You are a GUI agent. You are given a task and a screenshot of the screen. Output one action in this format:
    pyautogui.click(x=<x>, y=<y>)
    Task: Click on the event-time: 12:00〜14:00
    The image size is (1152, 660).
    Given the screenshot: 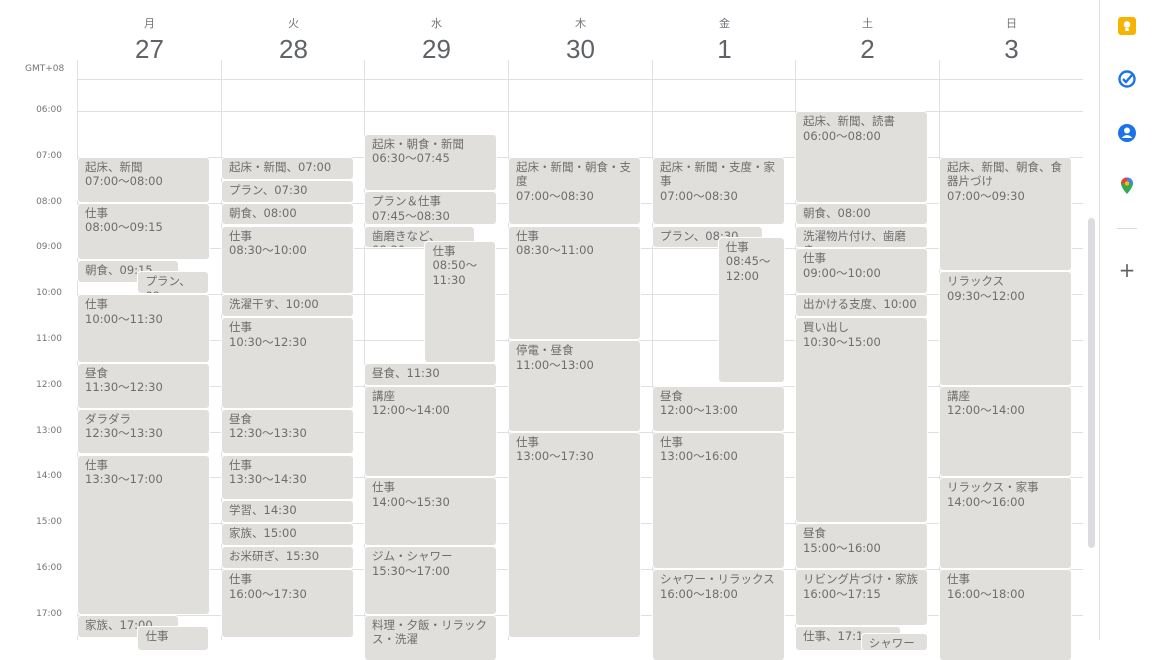 What is the action you would take?
    pyautogui.click(x=986, y=410)
    